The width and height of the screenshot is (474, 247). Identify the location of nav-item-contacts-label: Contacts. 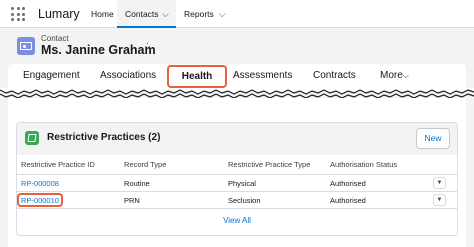
(142, 14).